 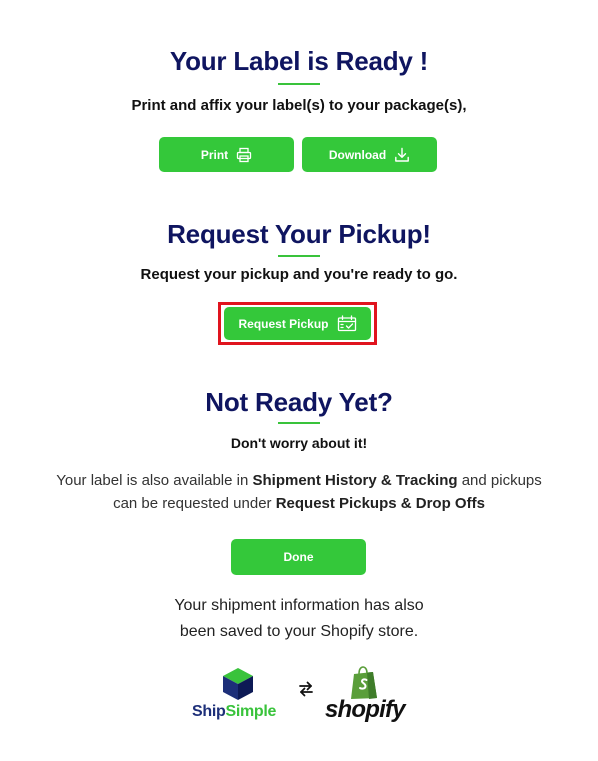 What do you see at coordinates (283, 323) in the screenshot?
I see `request-pickup-button-label: Request Pickup` at bounding box center [283, 323].